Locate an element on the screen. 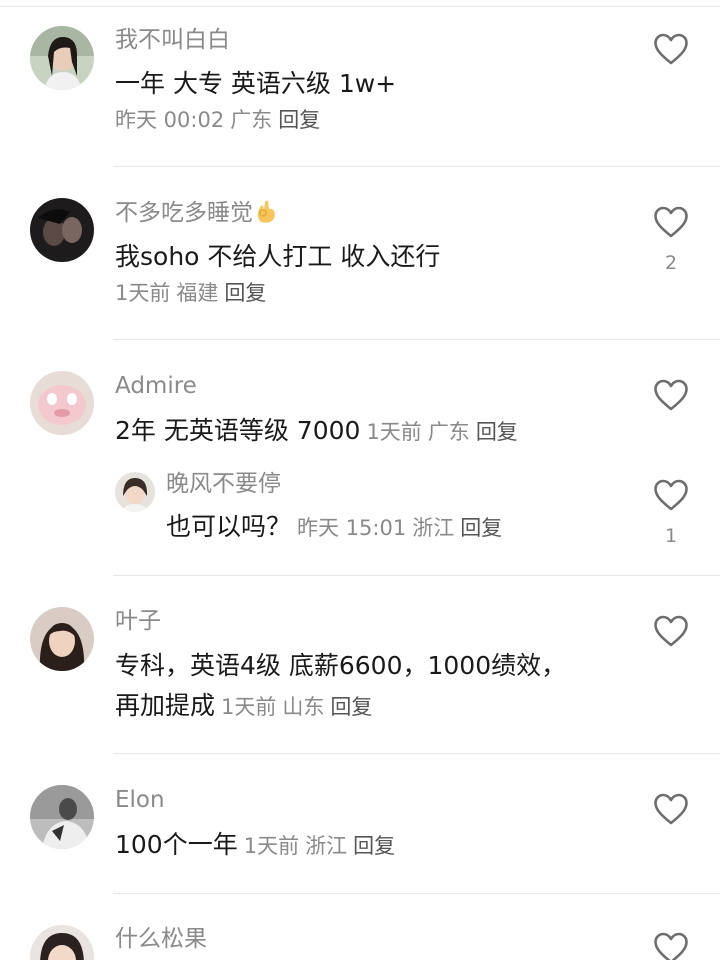 The height and width of the screenshot is (960, 720). comment-meta: 昨天 00:02 广东 回复 is located at coordinates (217, 120).